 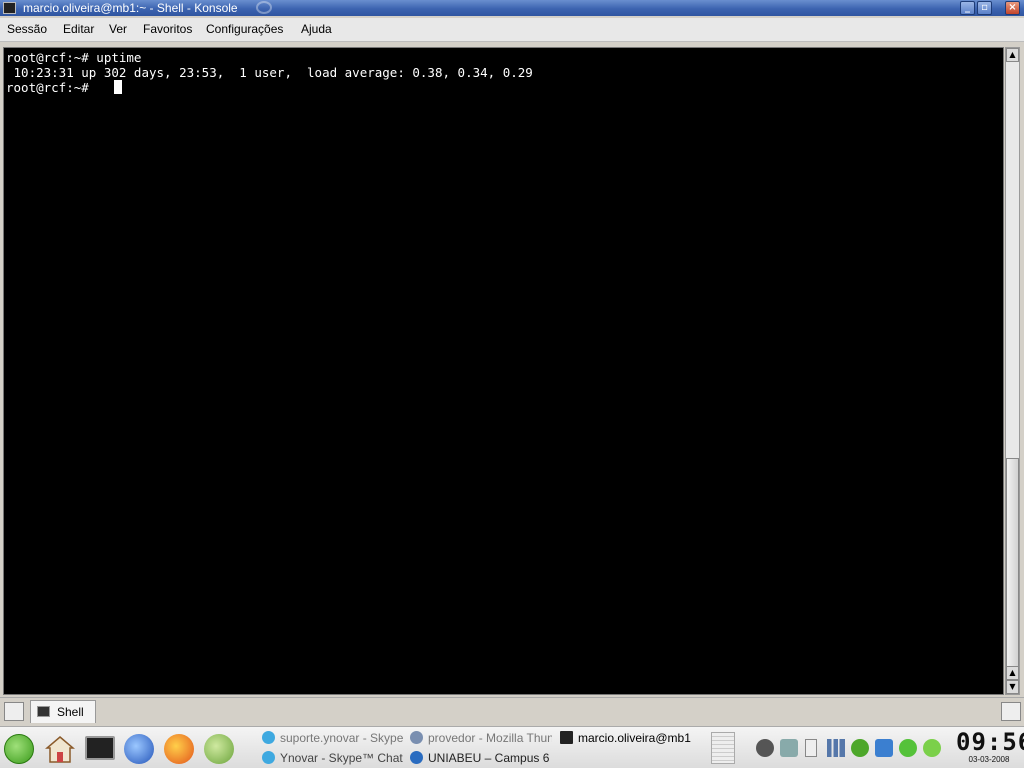 What do you see at coordinates (811, 748) in the screenshot?
I see `clipboard-icon` at bounding box center [811, 748].